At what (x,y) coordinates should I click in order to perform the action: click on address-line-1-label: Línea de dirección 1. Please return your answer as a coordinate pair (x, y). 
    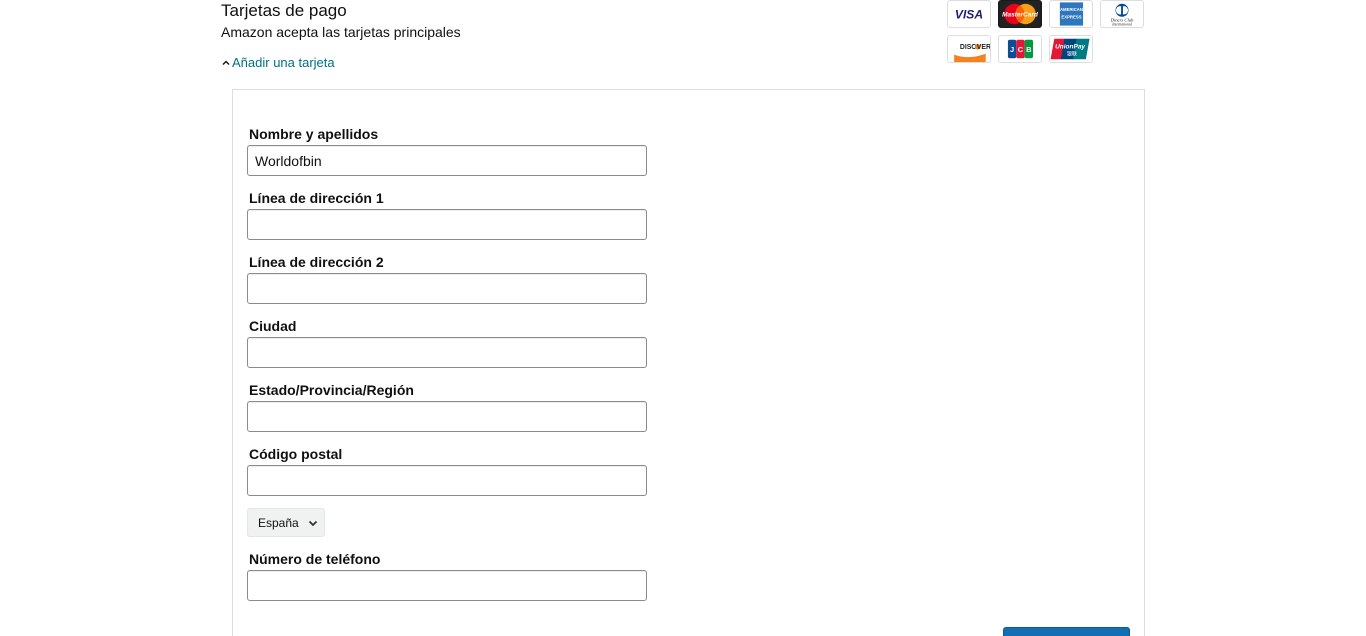
    Looking at the image, I should click on (316, 198).